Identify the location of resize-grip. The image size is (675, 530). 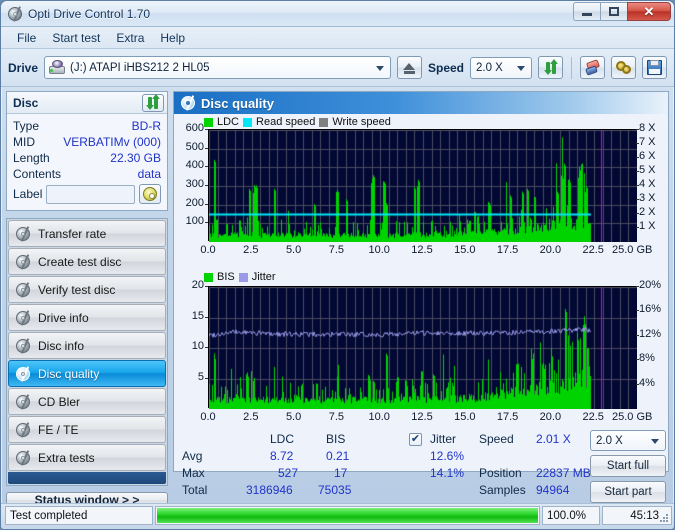
(664, 518).